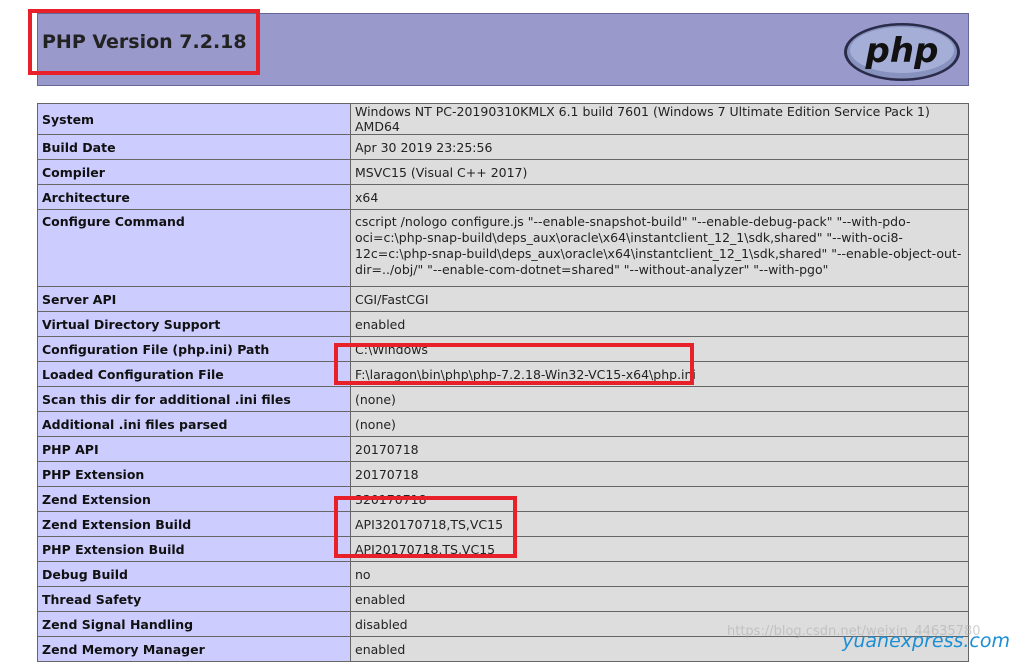 The image size is (1010, 662). I want to click on table-row: Virtual Directory Support enabled, so click(503, 324).